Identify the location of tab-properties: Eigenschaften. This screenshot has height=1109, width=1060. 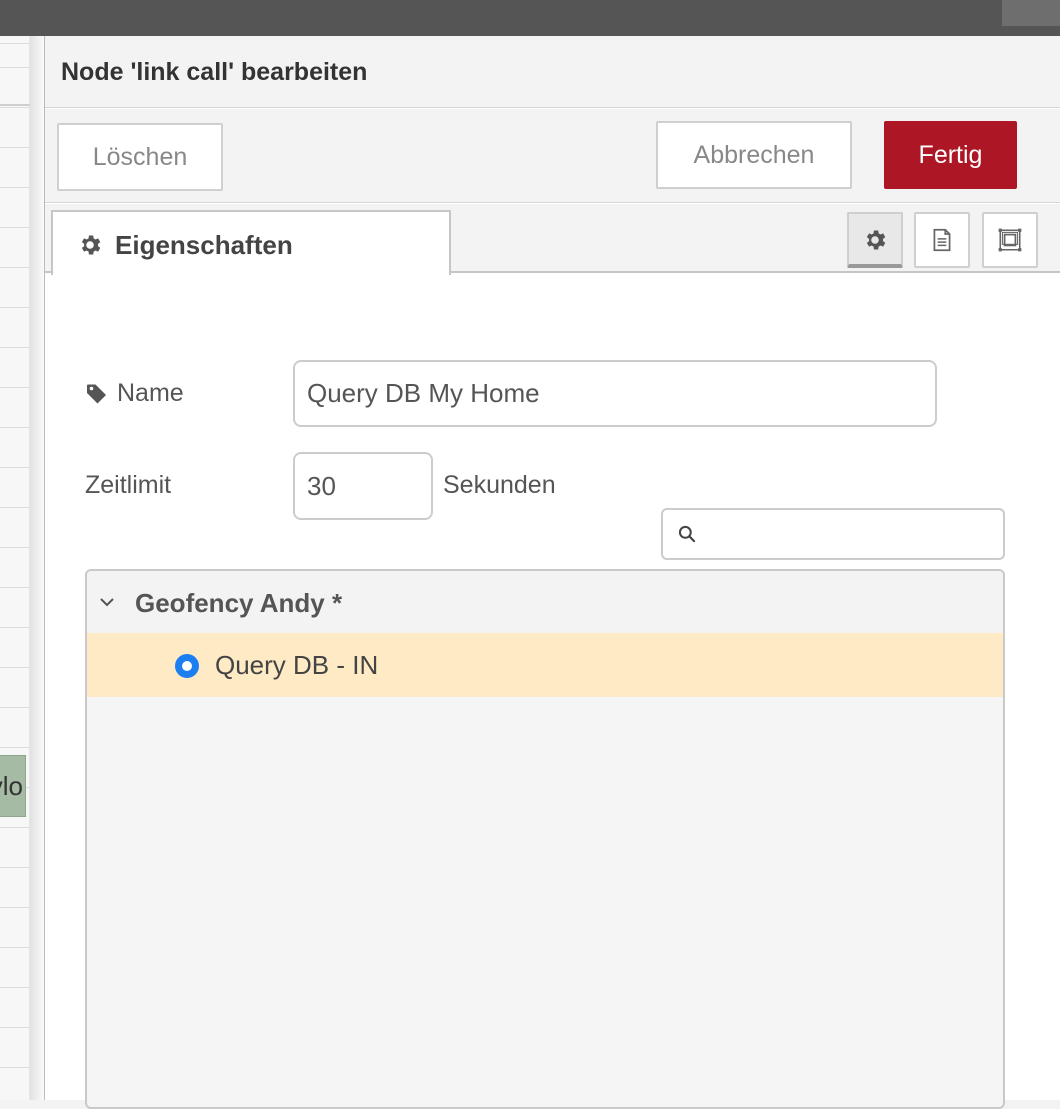
(251, 242).